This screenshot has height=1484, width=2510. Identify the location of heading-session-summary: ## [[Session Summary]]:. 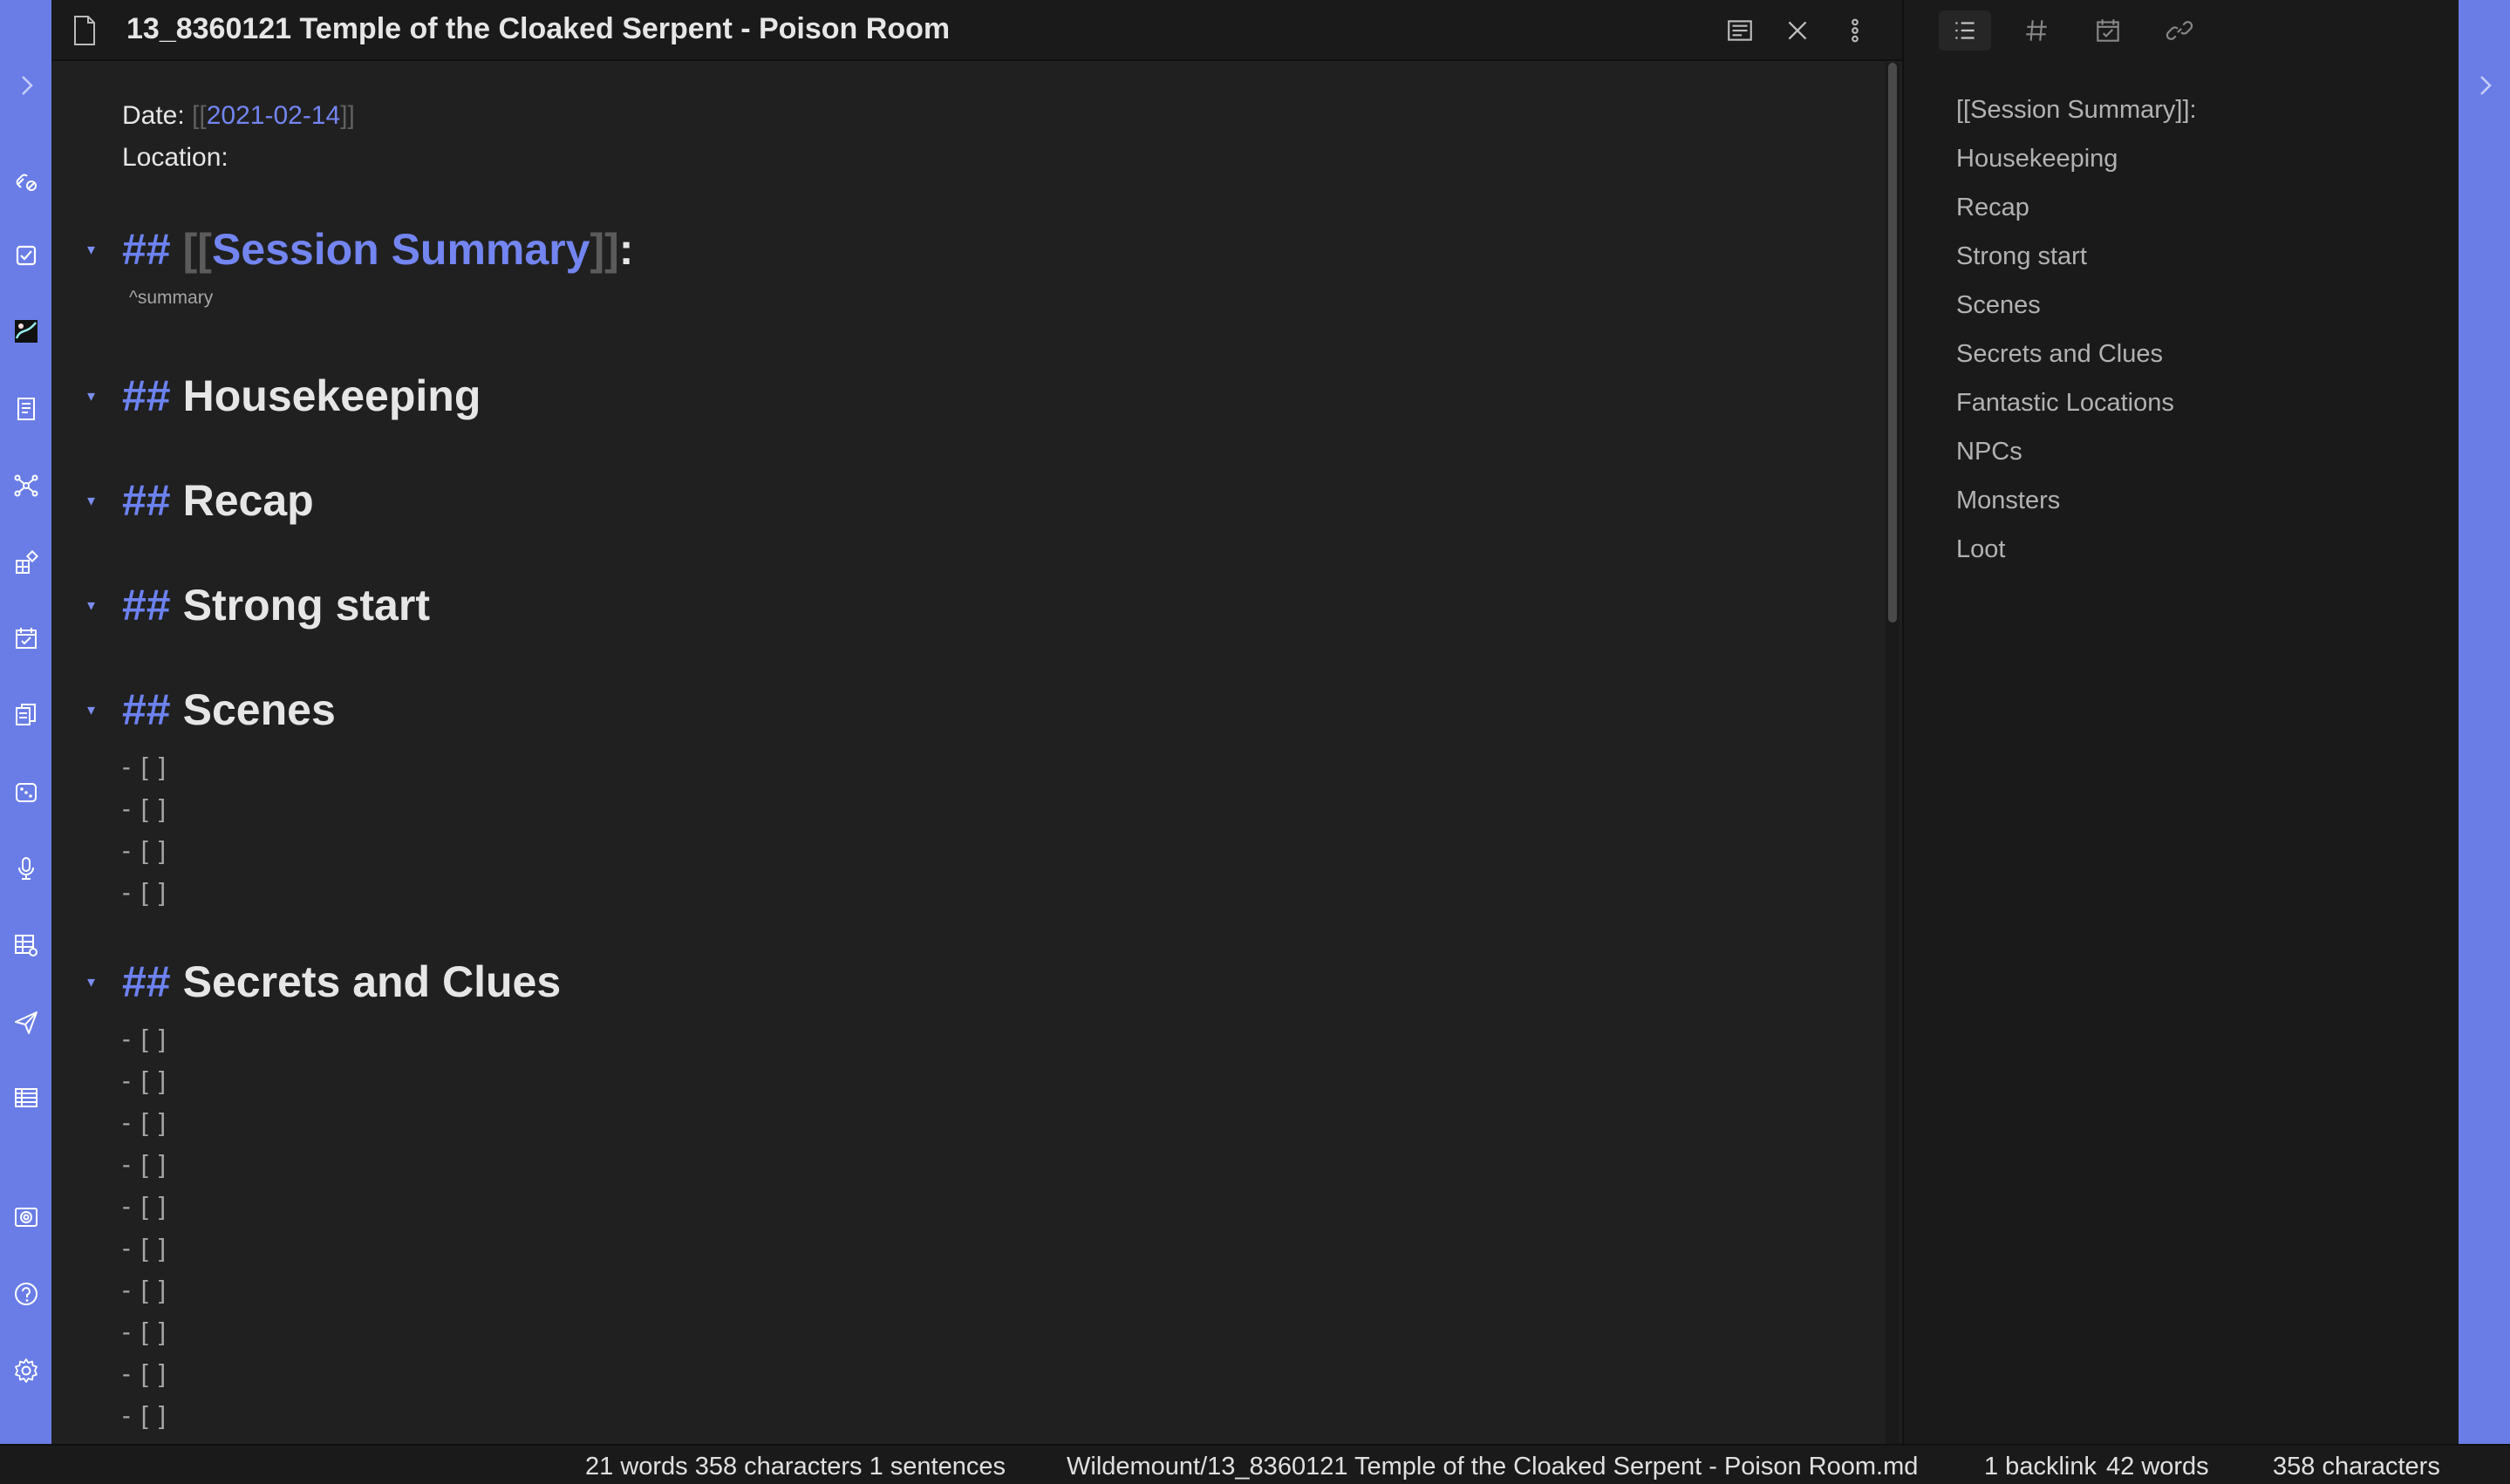
(377, 249).